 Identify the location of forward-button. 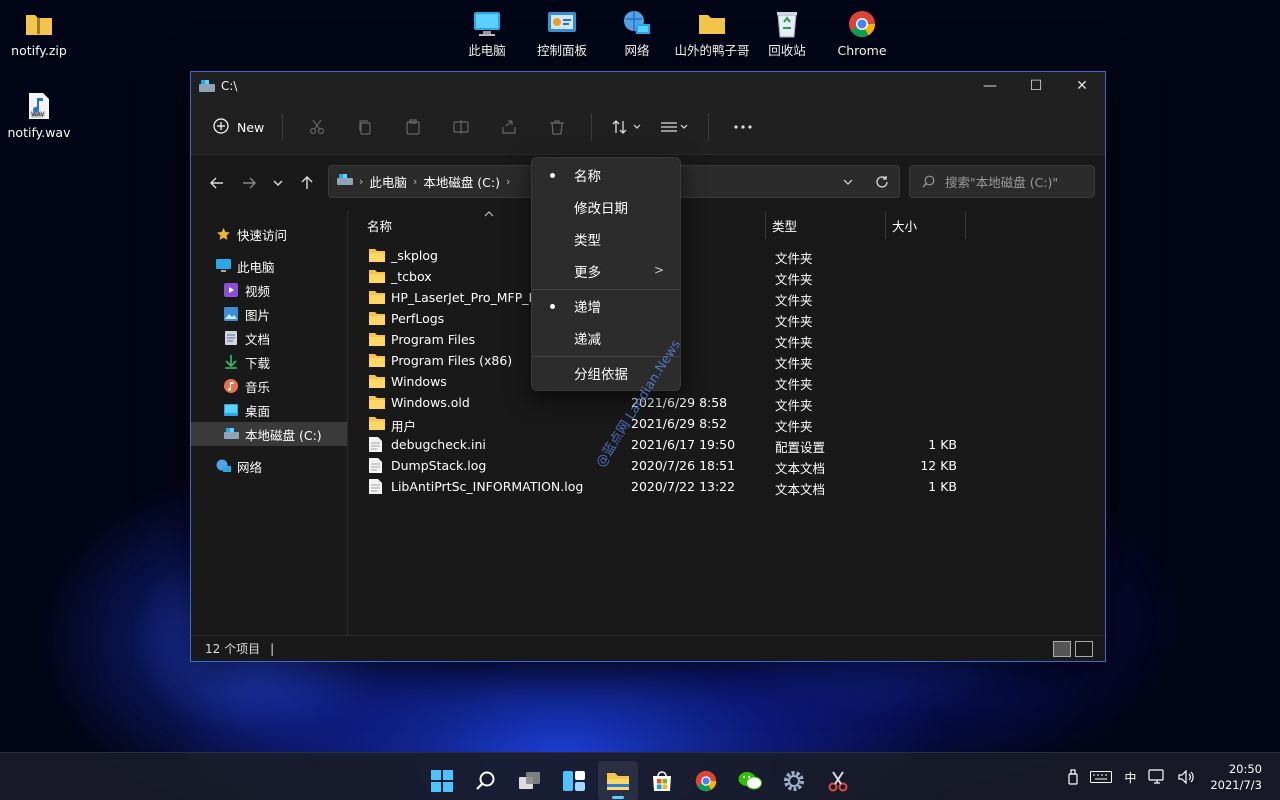
(249, 183).